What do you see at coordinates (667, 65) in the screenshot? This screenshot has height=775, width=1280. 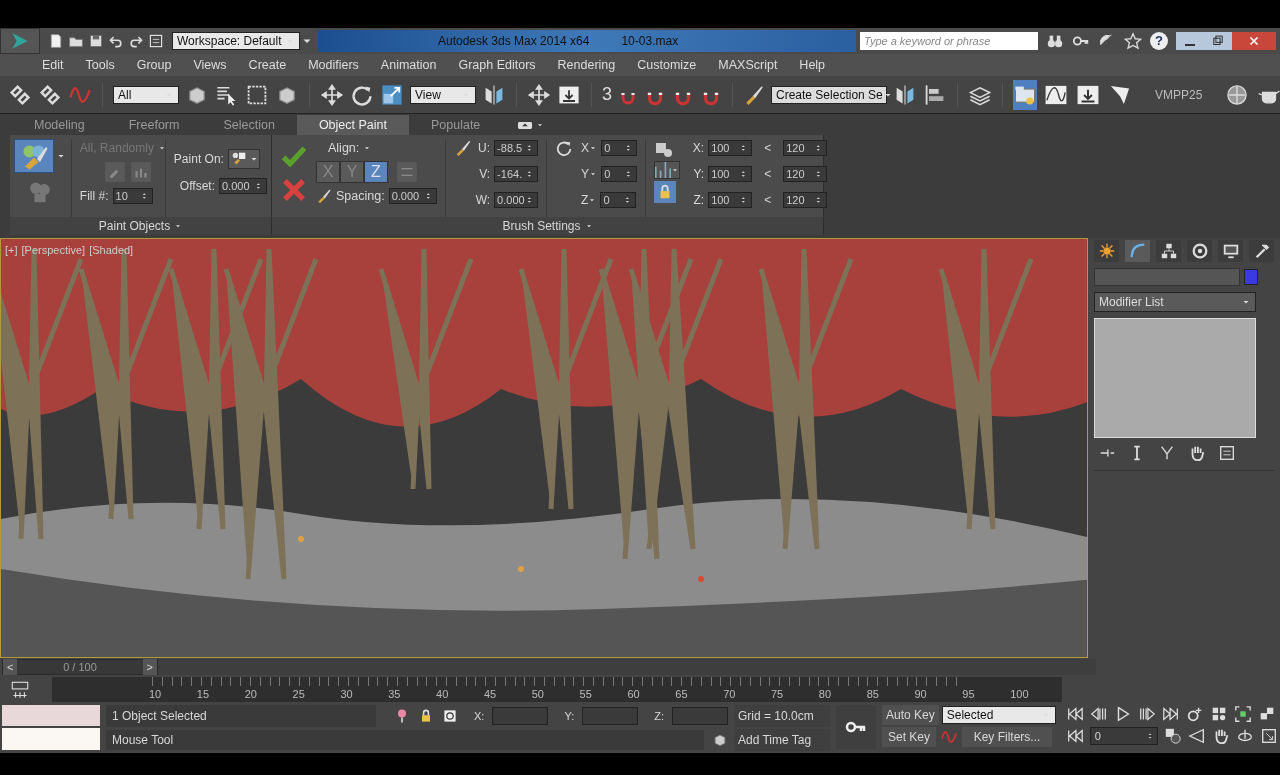 I see `menu-item: Customize` at bounding box center [667, 65].